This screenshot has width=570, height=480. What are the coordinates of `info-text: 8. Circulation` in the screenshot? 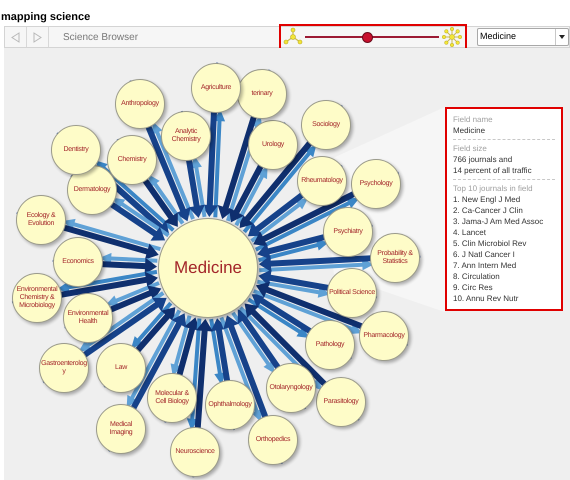 It's located at (477, 276).